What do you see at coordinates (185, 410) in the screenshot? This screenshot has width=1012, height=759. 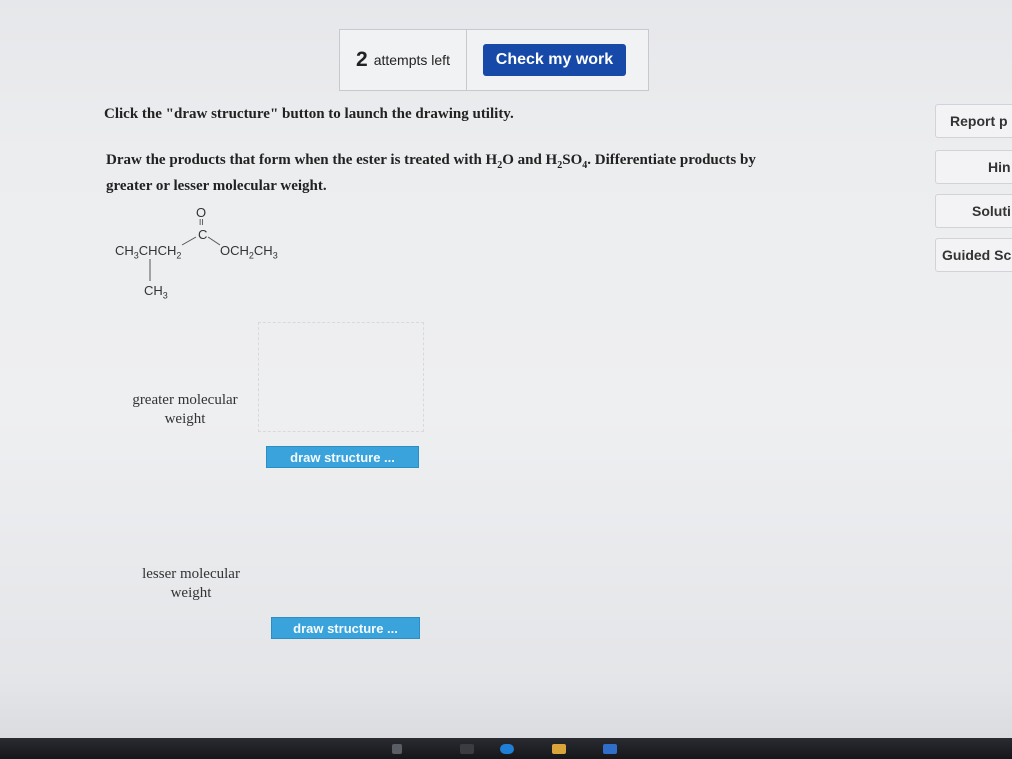 I see `greater-weight-label: greater molecular weight` at bounding box center [185, 410].